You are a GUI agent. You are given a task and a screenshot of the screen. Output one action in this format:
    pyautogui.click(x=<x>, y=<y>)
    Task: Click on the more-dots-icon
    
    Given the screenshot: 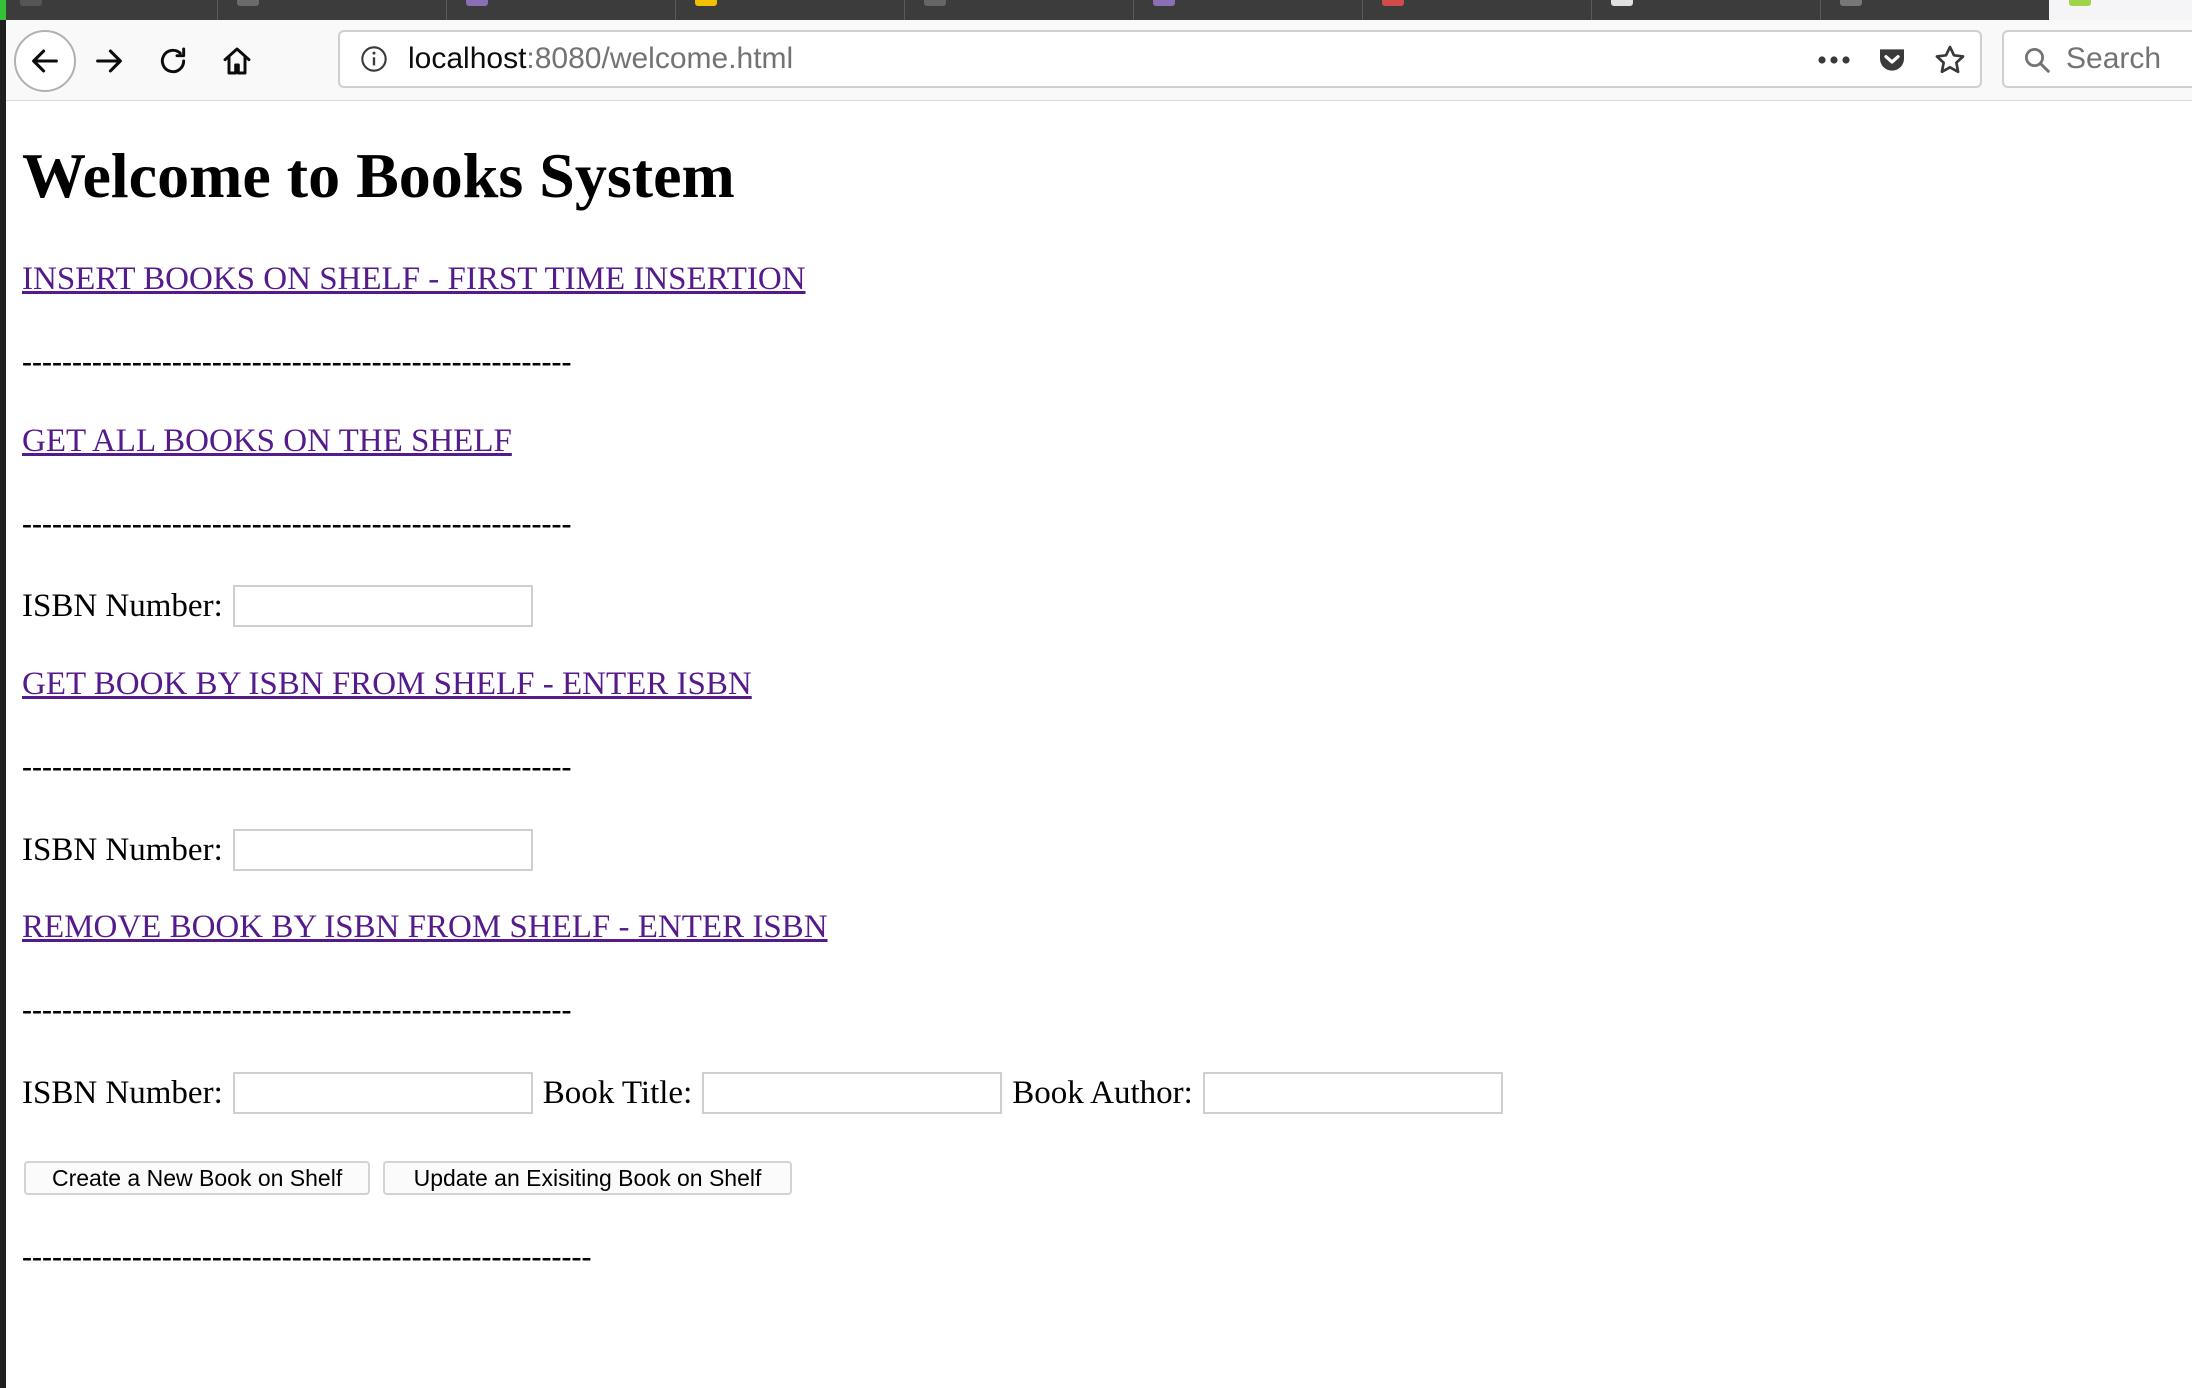 What is the action you would take?
    pyautogui.click(x=1834, y=60)
    